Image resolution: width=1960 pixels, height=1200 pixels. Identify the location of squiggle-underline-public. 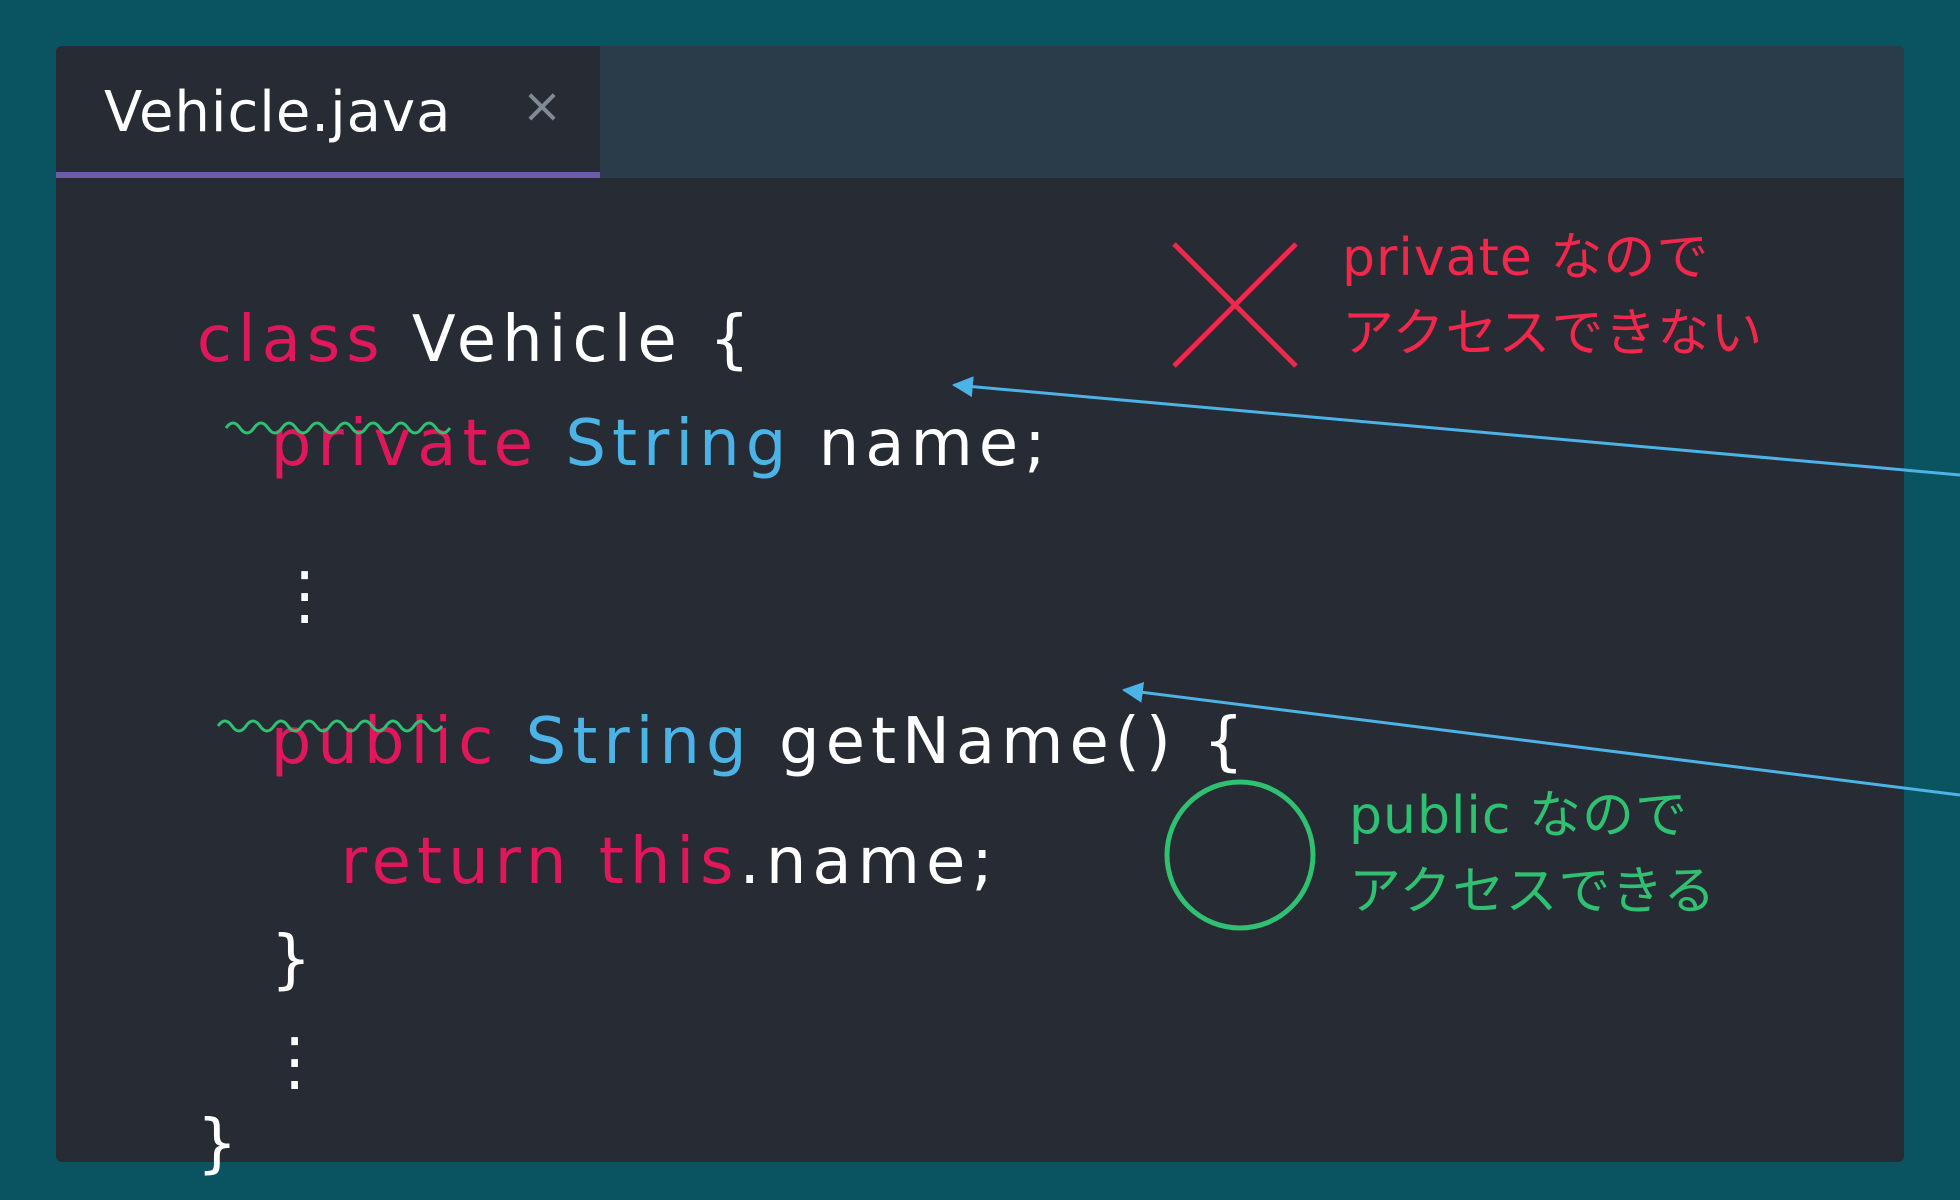
(330, 726).